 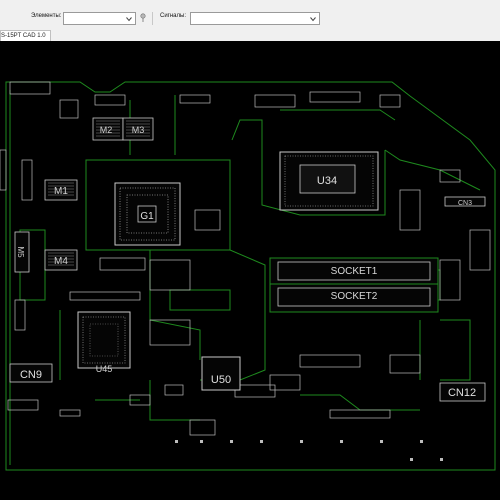 What do you see at coordinates (99, 18) in the screenshot?
I see `elements-combobox` at bounding box center [99, 18].